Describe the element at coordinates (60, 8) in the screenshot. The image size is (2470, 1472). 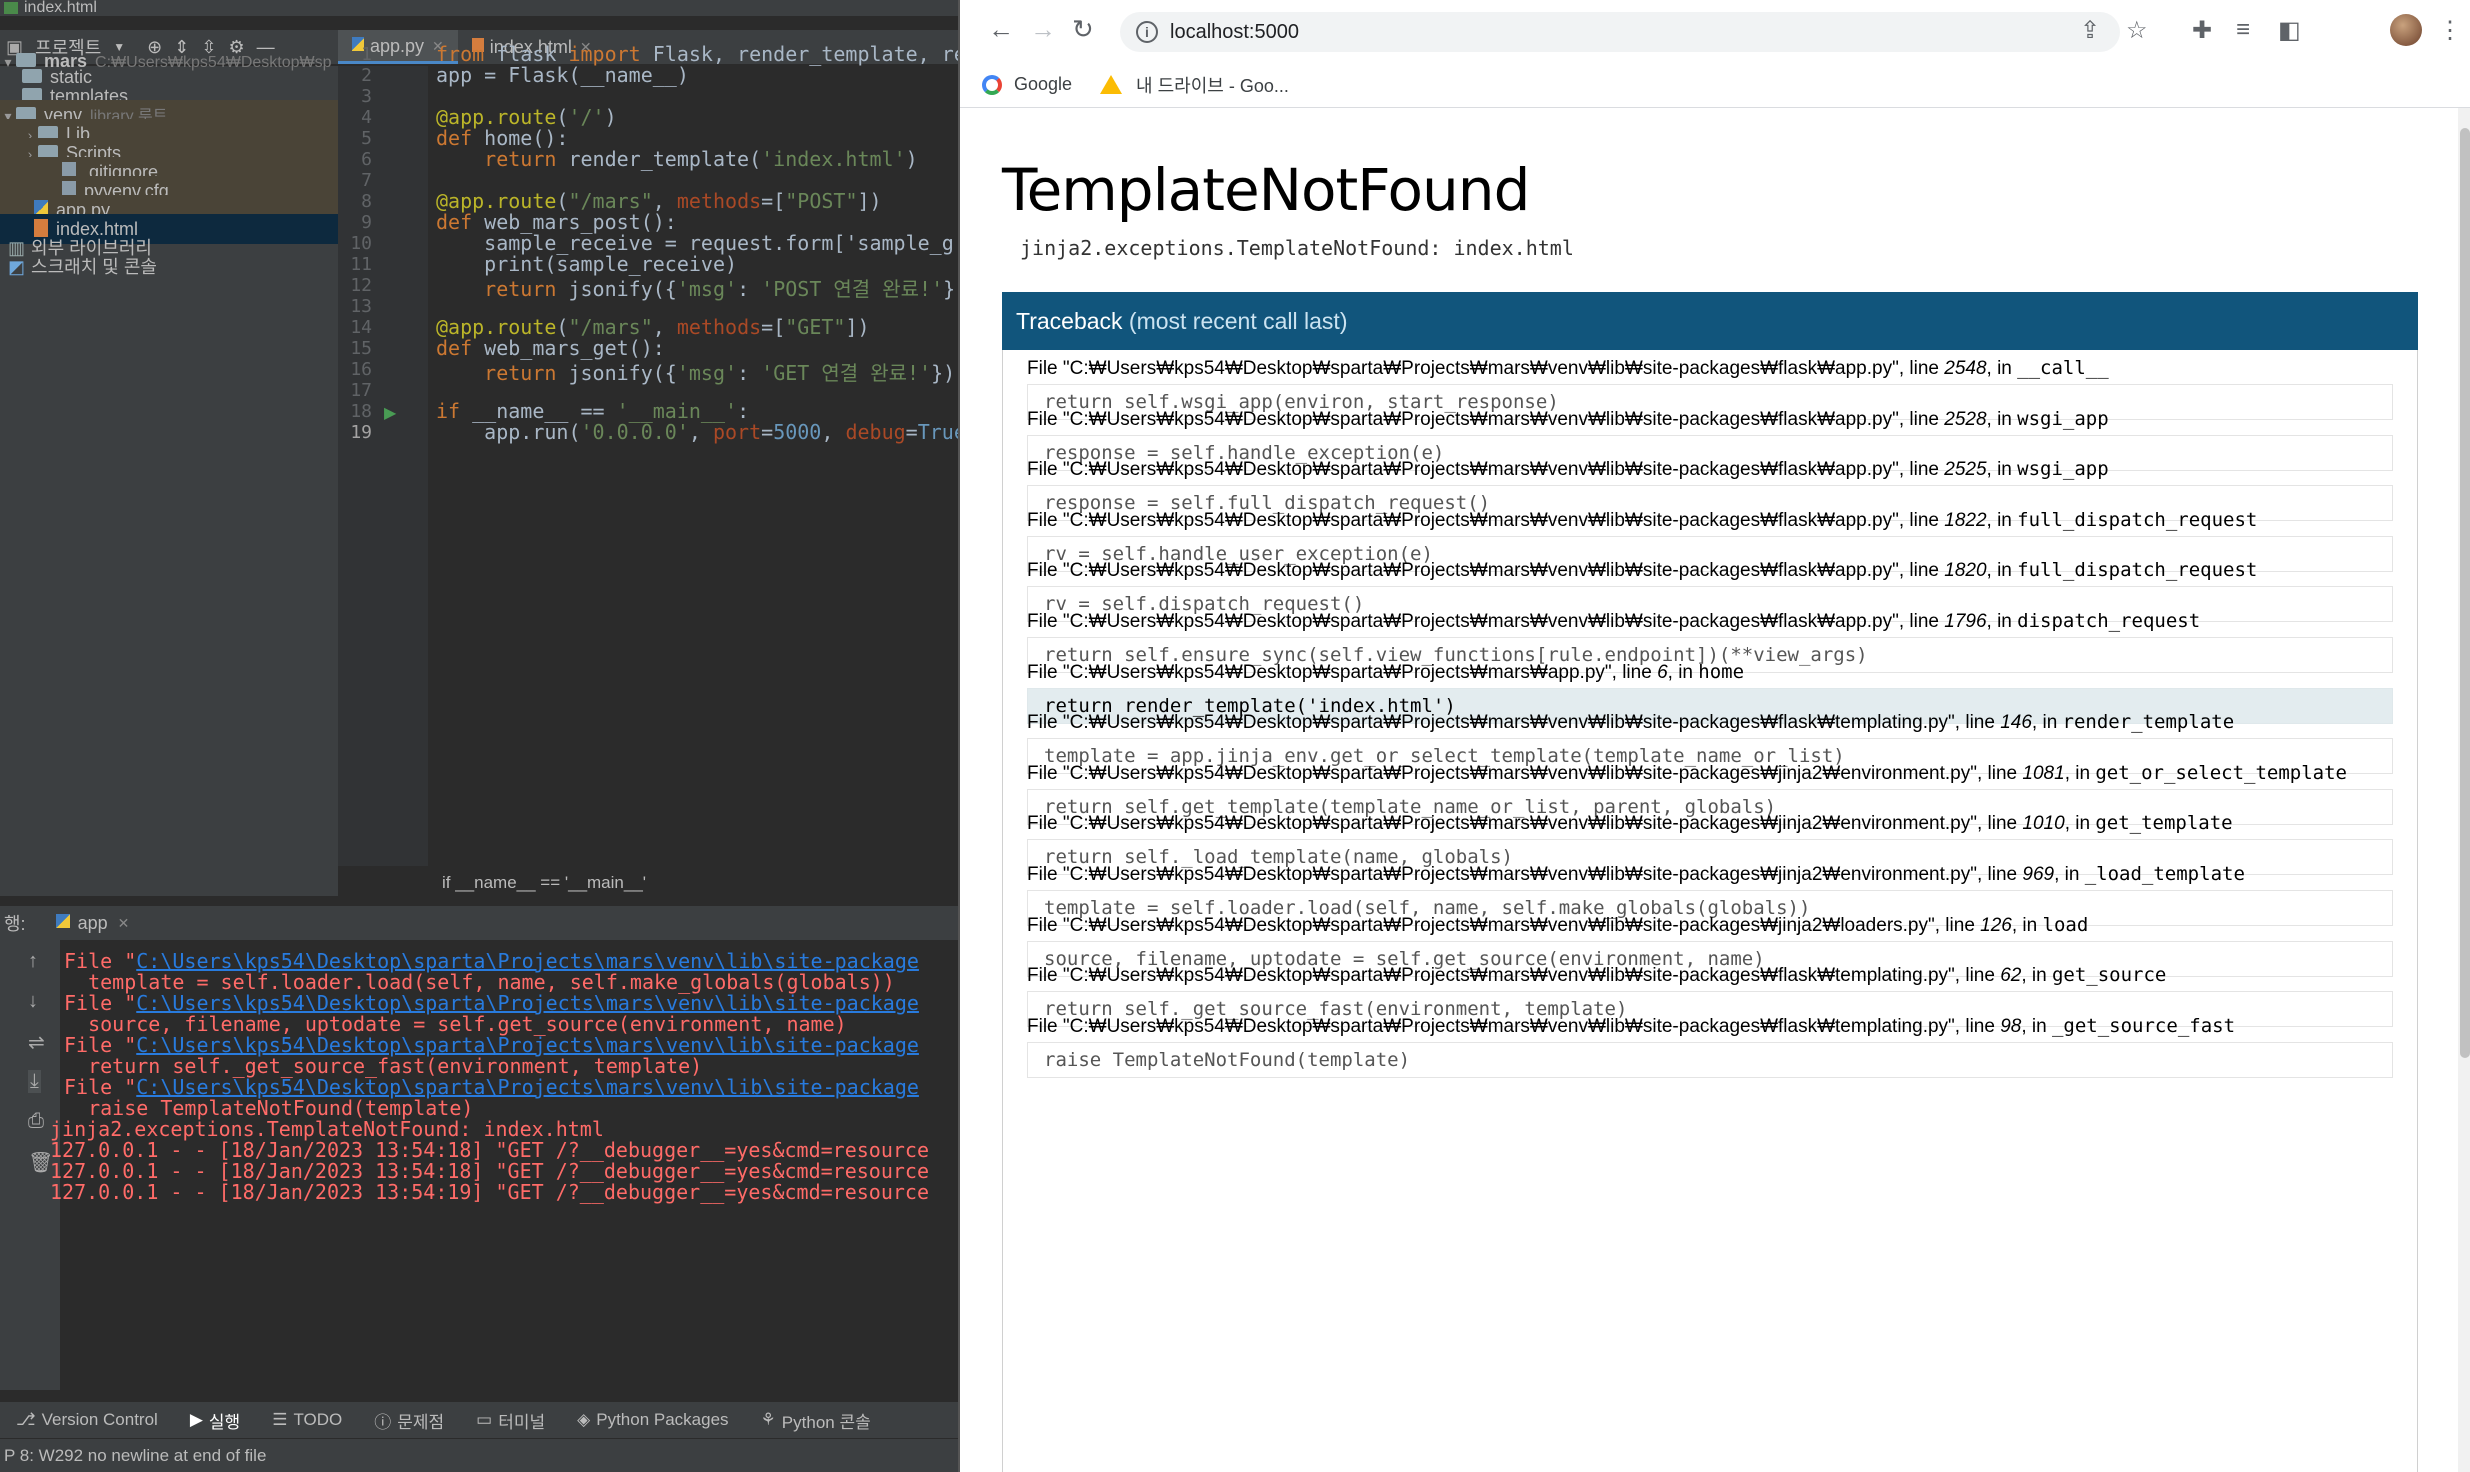
I see `ide-window-title: index.html` at that location.